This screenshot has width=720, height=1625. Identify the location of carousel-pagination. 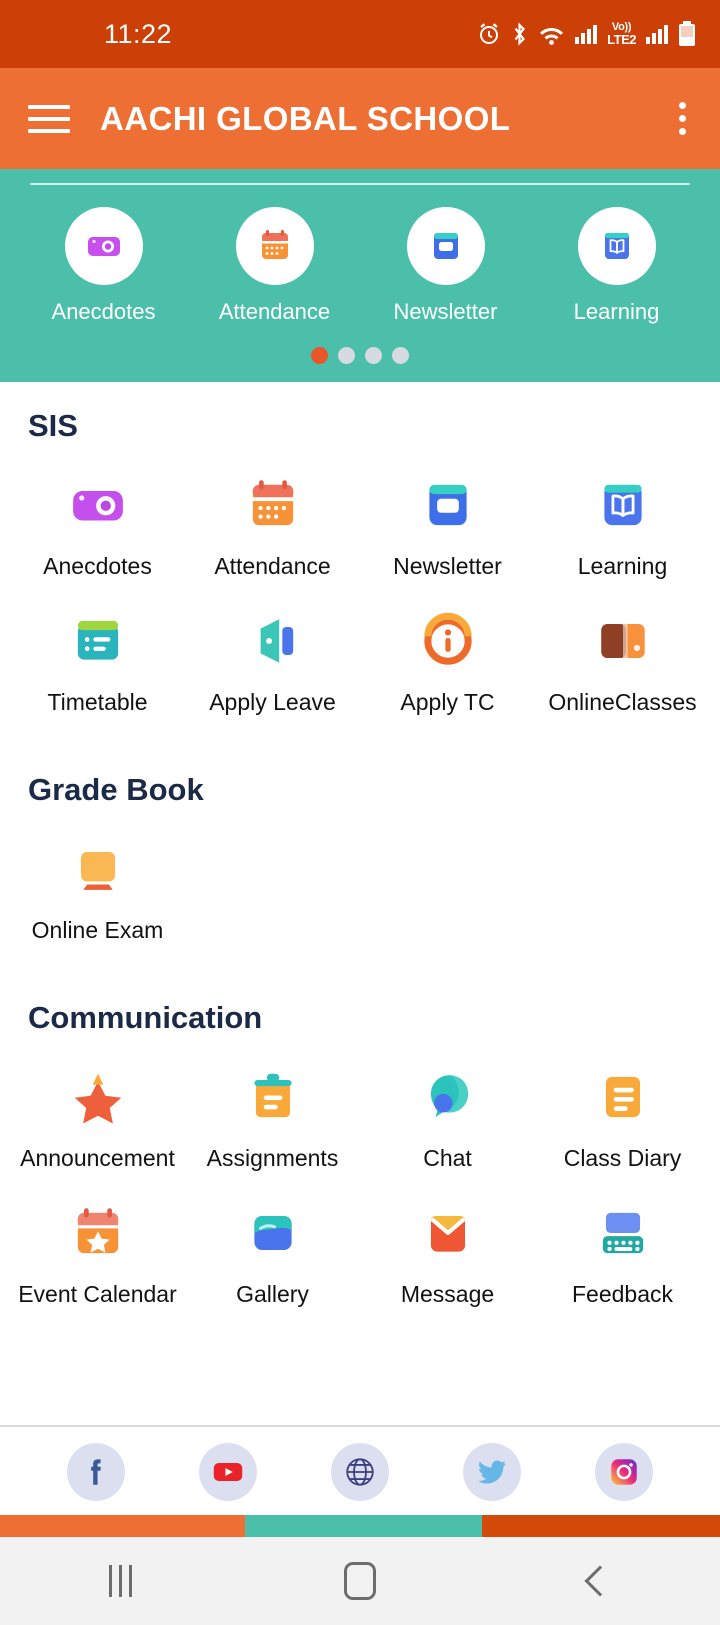
(360, 355).